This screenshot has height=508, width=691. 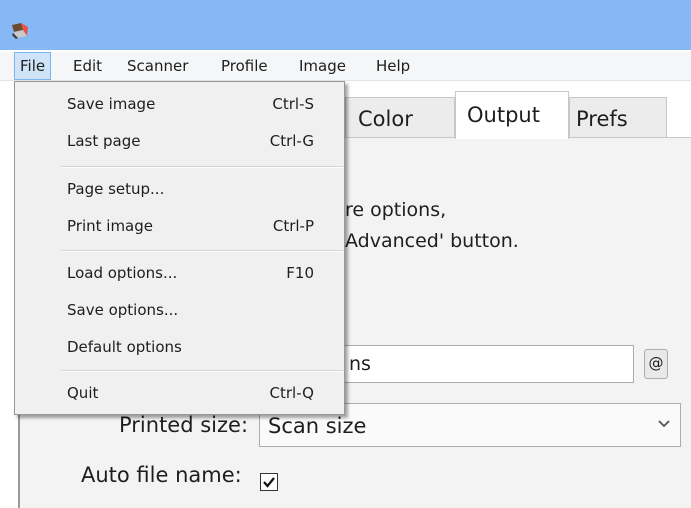 What do you see at coordinates (432, 241) in the screenshot?
I see `info-text-line-2: Advanced' button.` at bounding box center [432, 241].